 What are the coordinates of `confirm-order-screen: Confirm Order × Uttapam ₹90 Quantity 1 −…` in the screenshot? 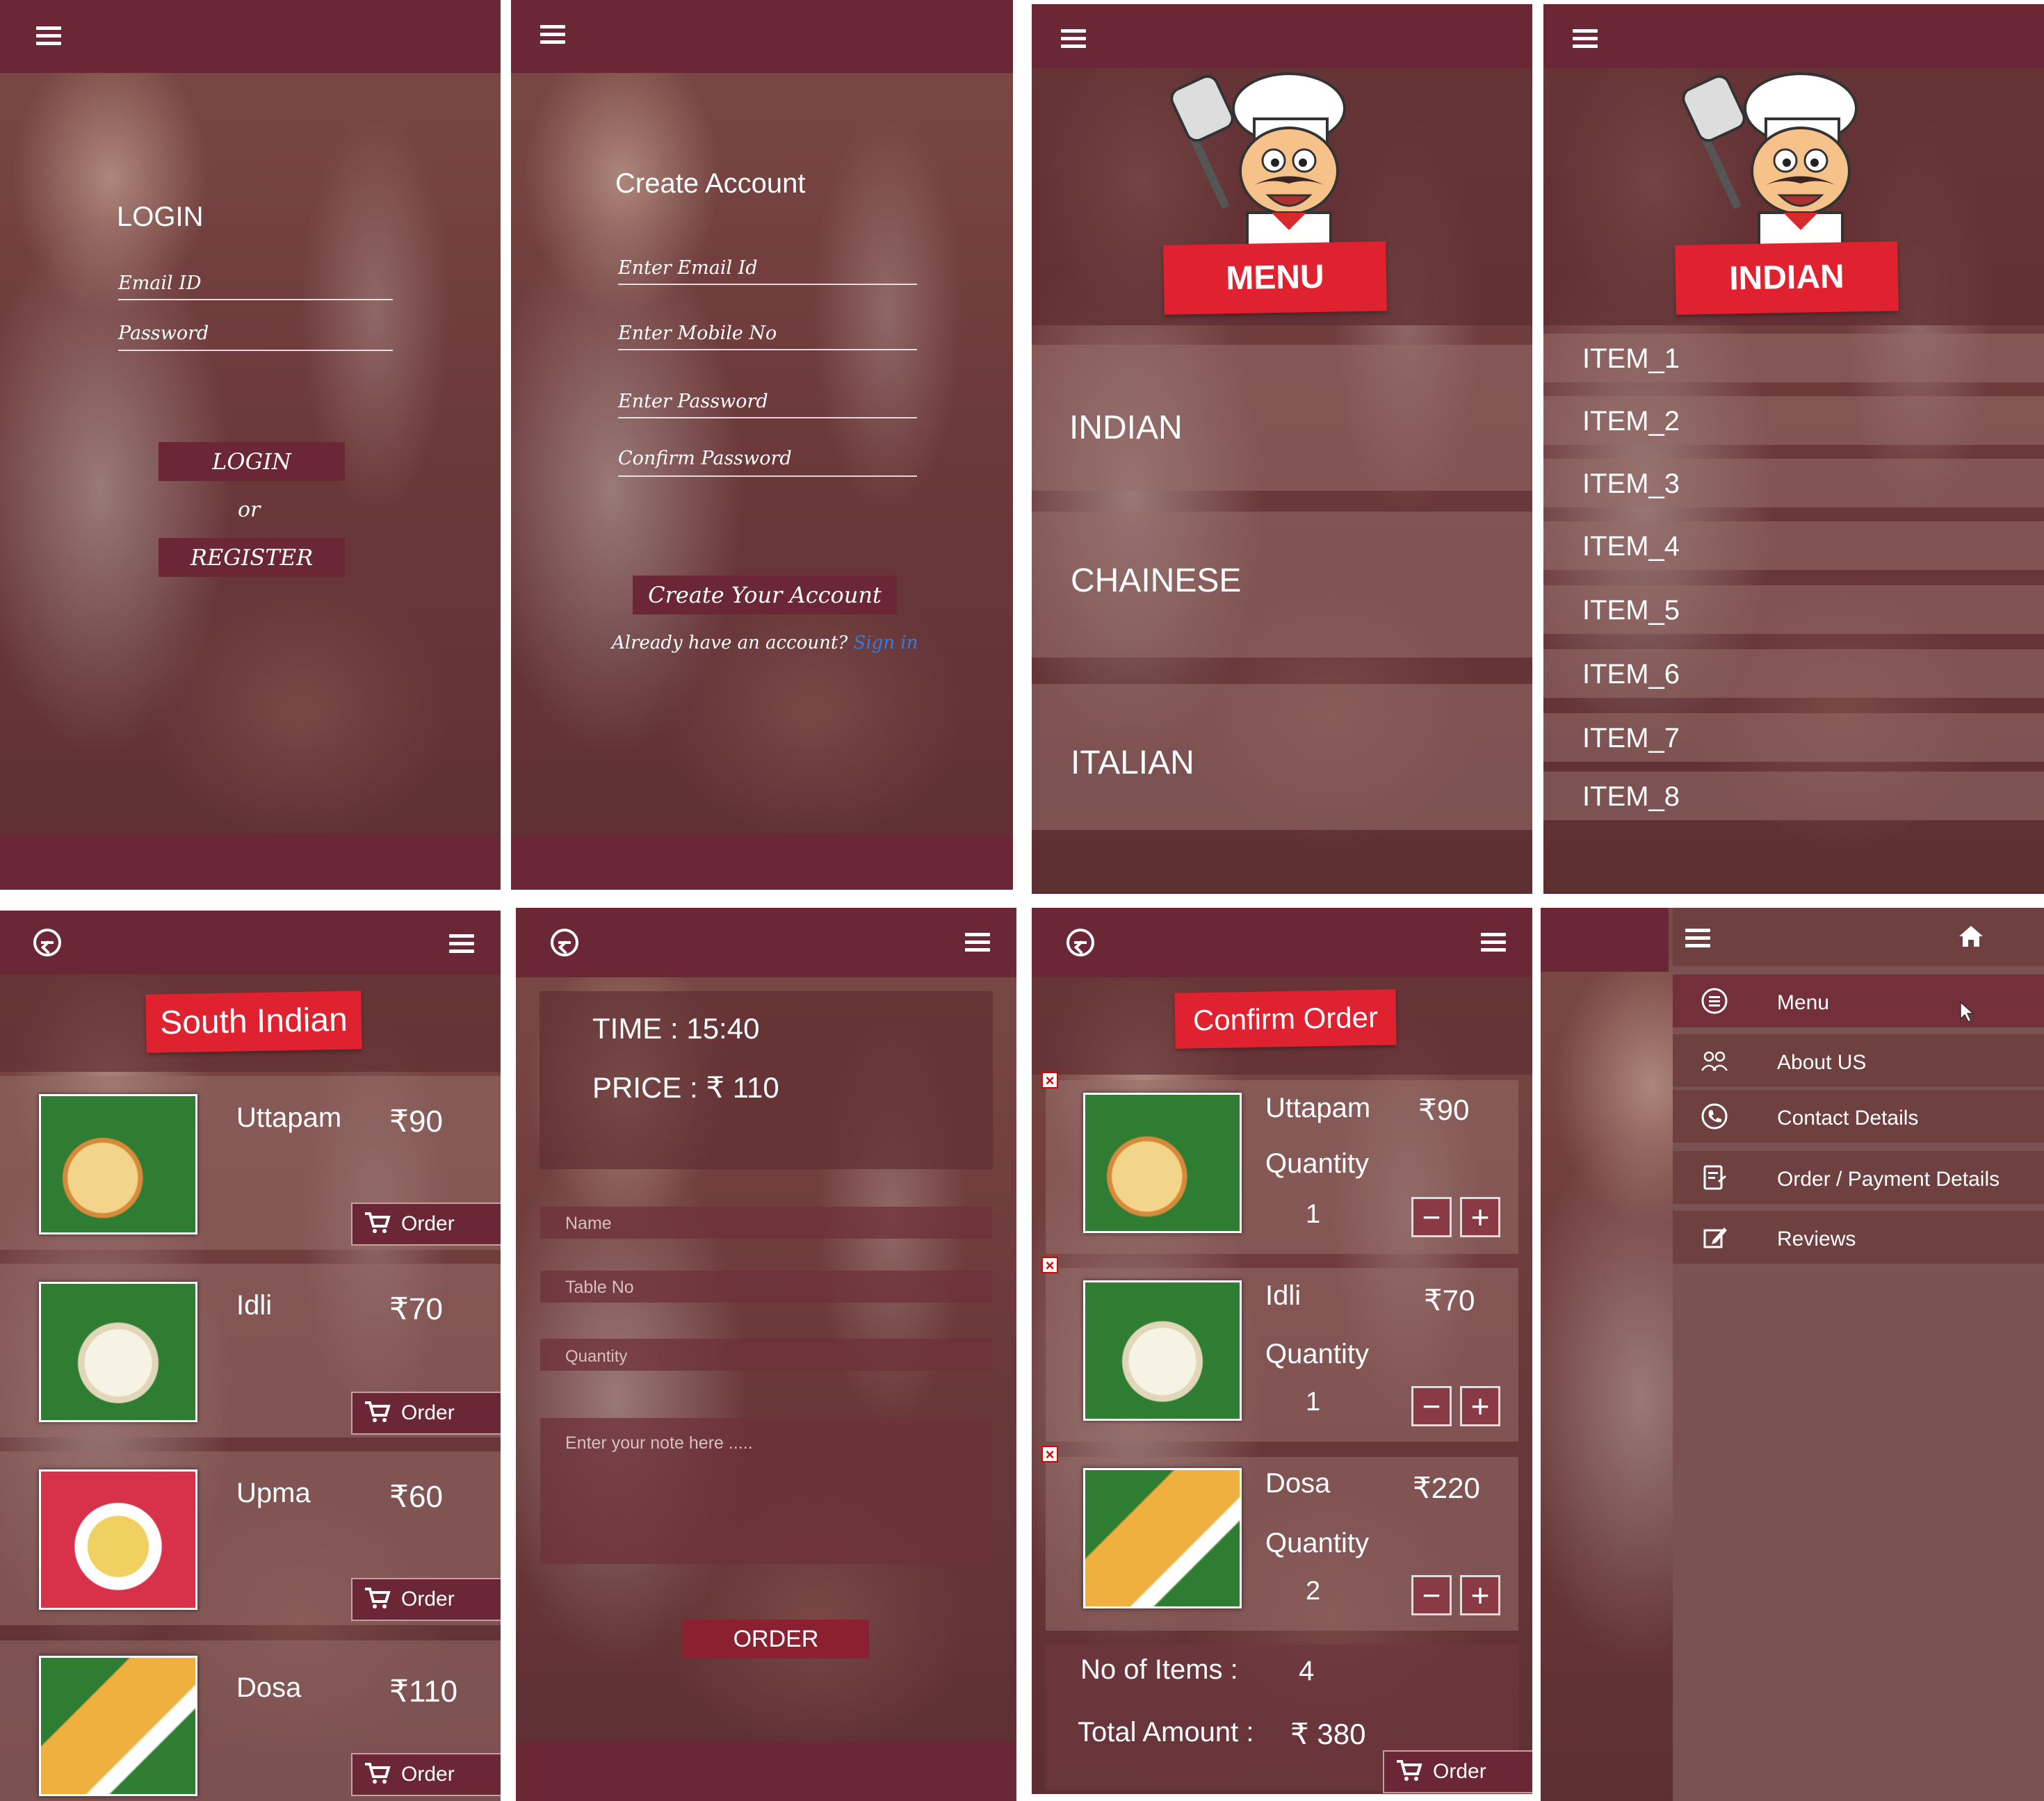 It's located at (1282, 1351).